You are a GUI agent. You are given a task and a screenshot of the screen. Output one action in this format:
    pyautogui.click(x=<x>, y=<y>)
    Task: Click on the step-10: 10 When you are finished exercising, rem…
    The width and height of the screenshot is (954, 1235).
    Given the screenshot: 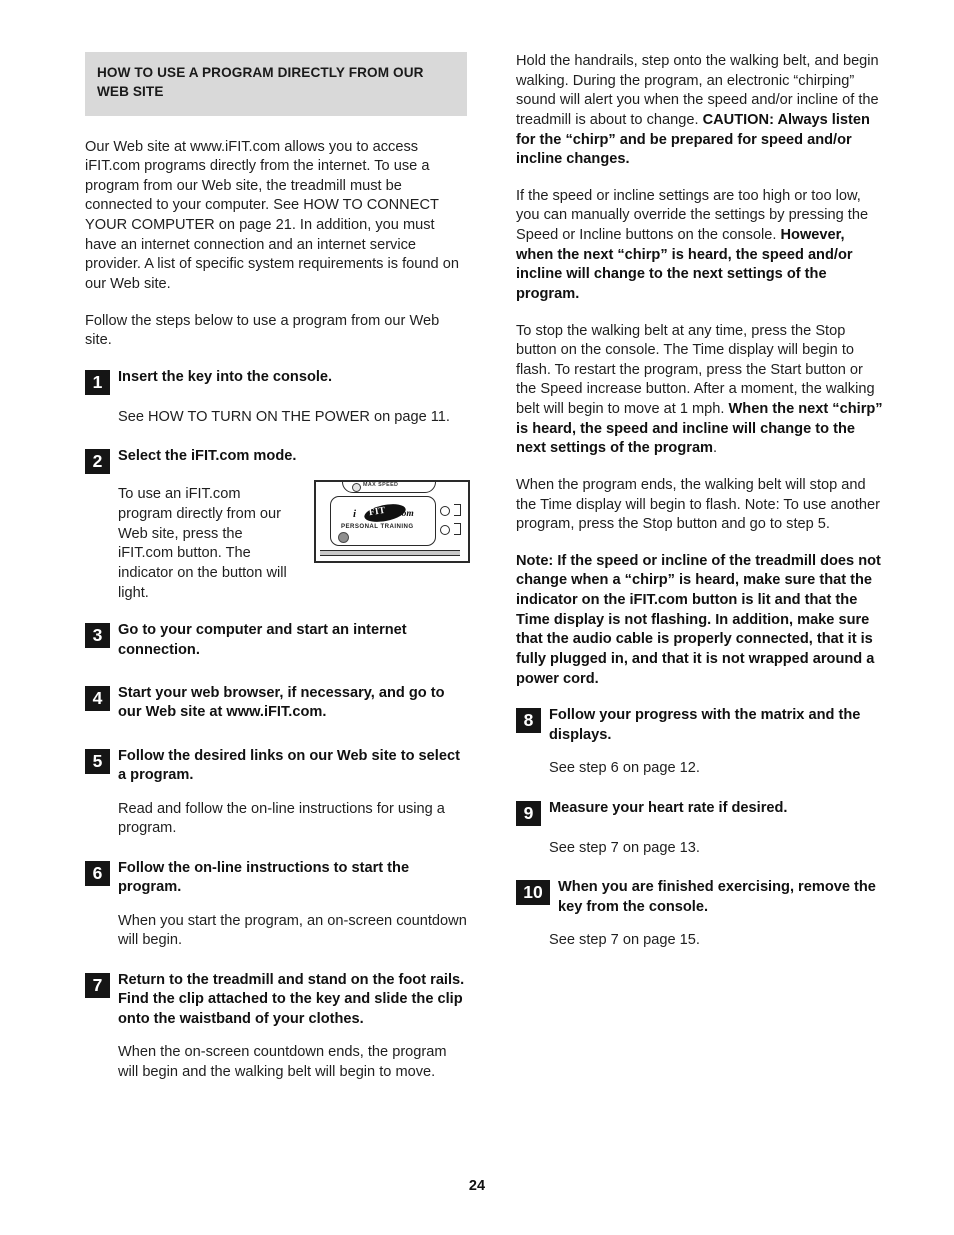 What is the action you would take?
    pyautogui.click(x=700, y=897)
    